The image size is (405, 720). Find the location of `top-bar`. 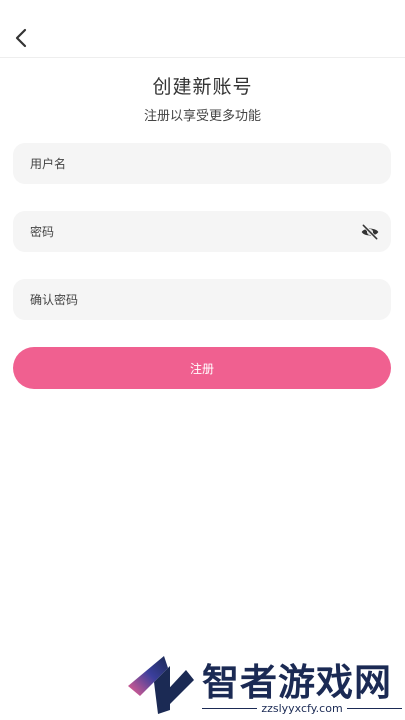

top-bar is located at coordinates (202, 29).